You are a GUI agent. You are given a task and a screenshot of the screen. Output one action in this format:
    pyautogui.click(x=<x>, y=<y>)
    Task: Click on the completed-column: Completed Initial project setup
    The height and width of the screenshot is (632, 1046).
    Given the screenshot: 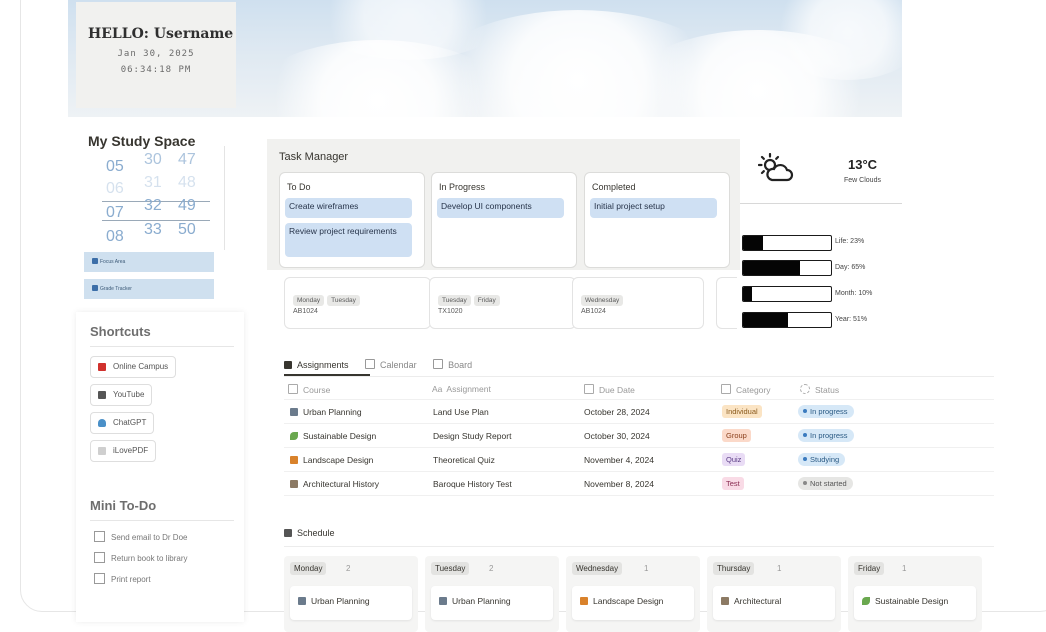 What is the action you would take?
    pyautogui.click(x=657, y=220)
    